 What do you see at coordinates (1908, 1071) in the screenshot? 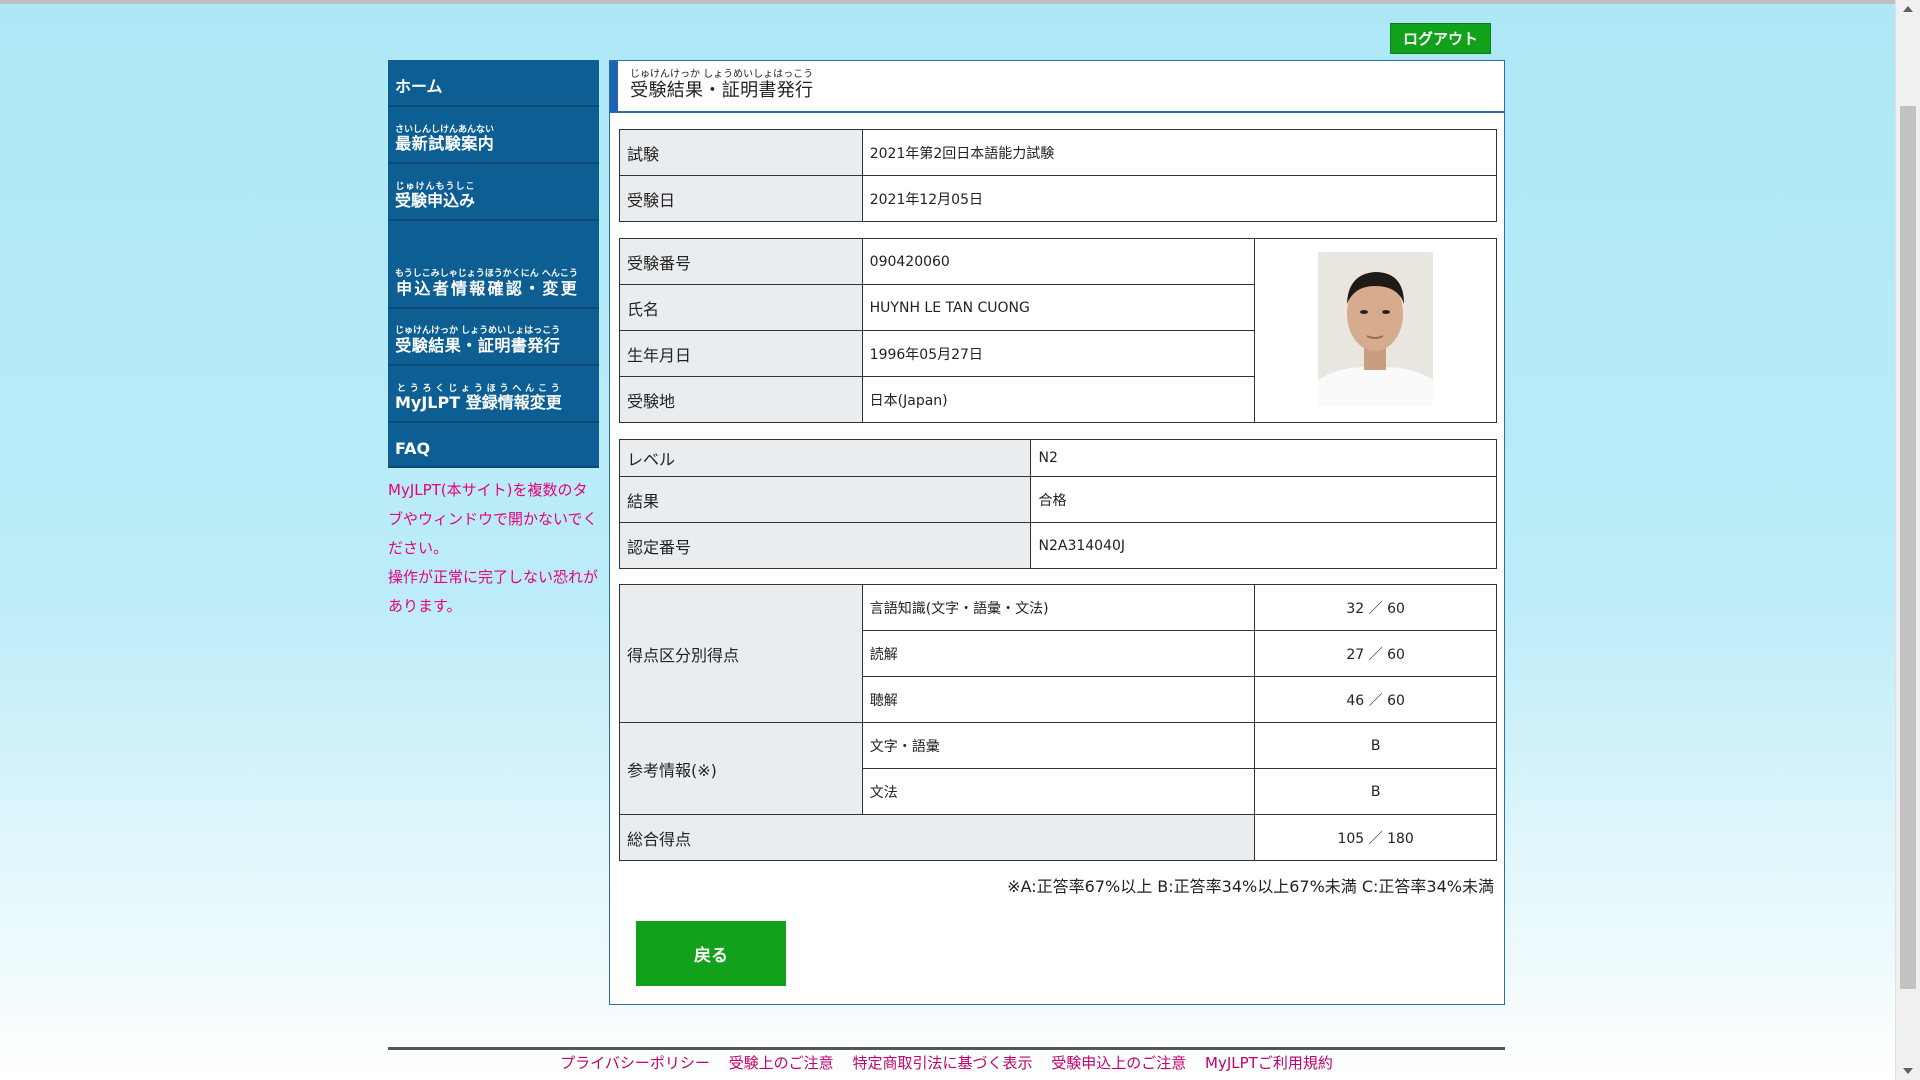
I see `scroll-down-icon` at bounding box center [1908, 1071].